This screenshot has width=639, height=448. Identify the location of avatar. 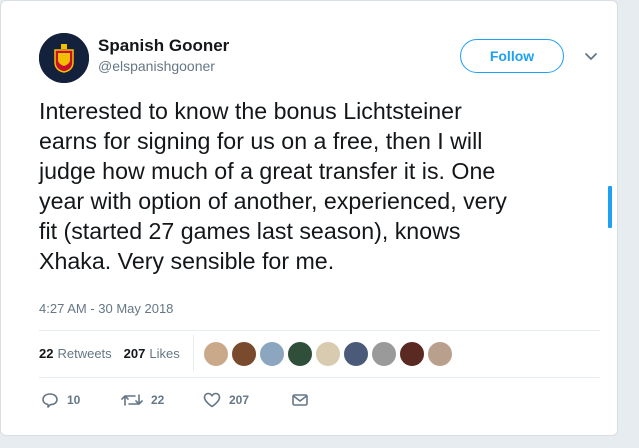
(64, 58).